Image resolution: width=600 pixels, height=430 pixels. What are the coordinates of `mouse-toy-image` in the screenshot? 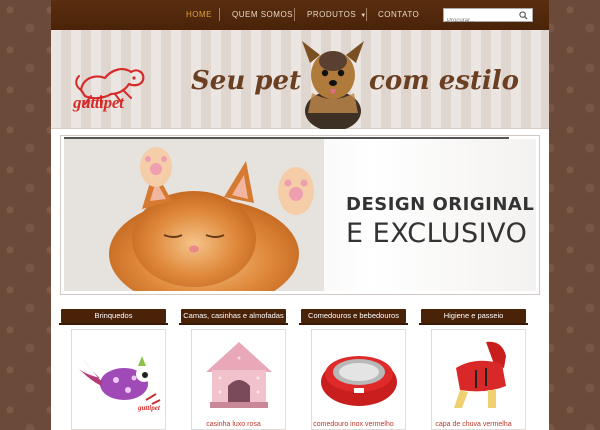 It's located at (119, 379).